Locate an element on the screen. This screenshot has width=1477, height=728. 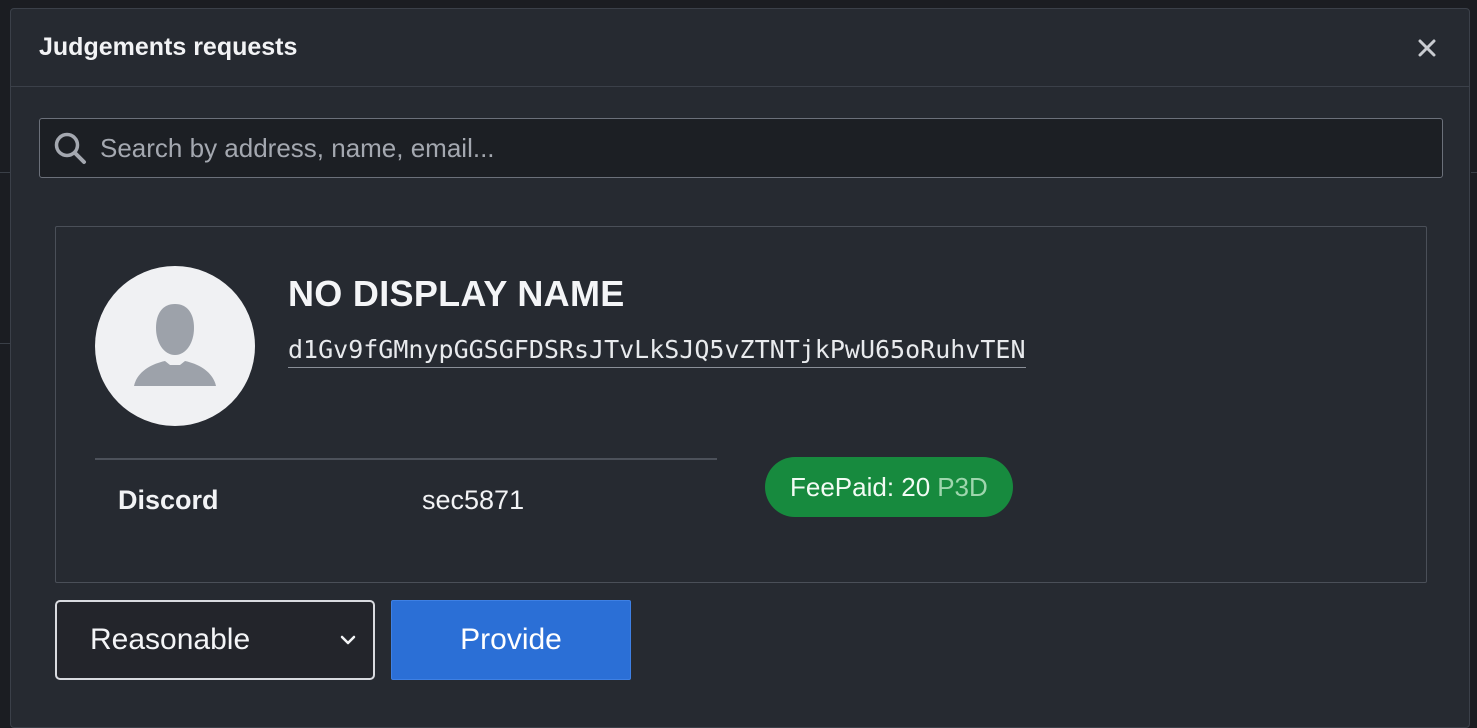
search-icon is located at coordinates (70, 148).